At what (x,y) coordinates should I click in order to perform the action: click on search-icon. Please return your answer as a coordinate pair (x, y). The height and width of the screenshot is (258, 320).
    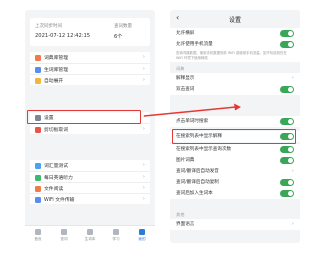
    Looking at the image, I should click on (64, 232).